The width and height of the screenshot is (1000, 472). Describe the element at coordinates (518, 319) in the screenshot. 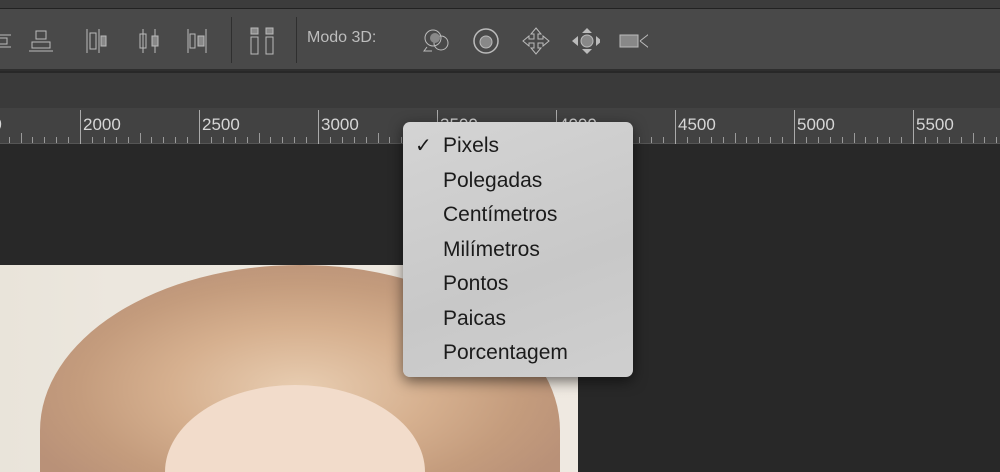

I see `menu-item-paicas: Paicas` at that location.